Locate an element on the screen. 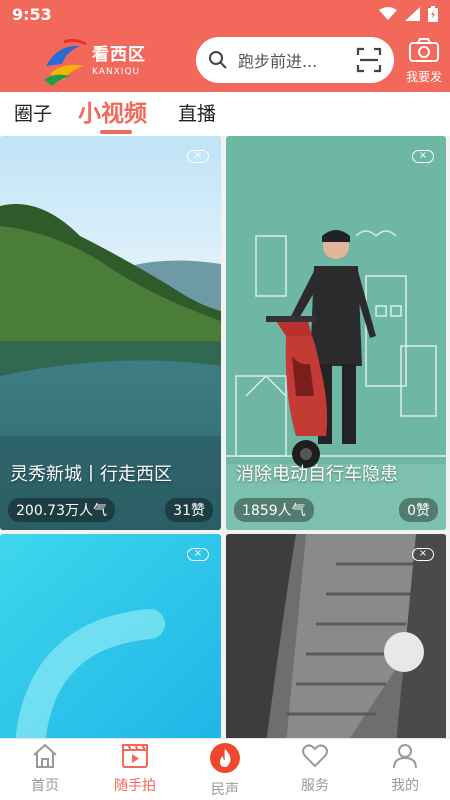 The image size is (450, 800). views-badge: 1859人气 is located at coordinates (274, 510).